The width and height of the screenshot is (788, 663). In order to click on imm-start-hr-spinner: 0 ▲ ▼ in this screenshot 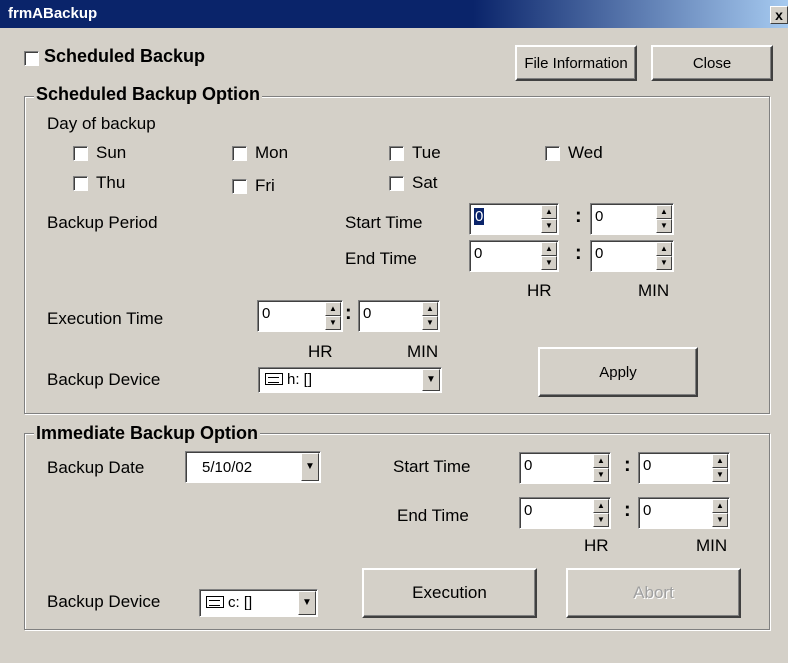, I will do `click(565, 468)`.